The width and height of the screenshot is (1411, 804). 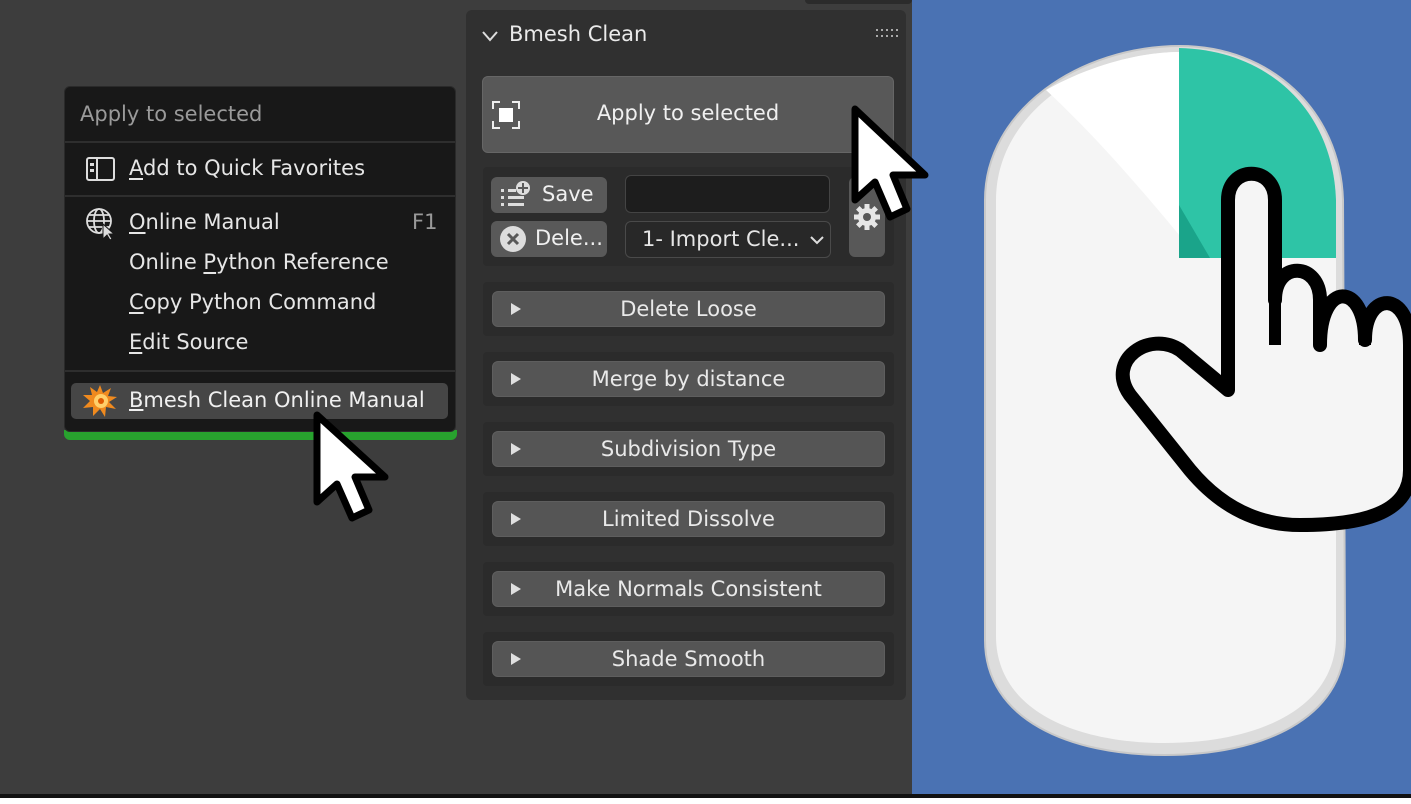 What do you see at coordinates (204, 222) in the screenshot?
I see `menu-item-online-manual: Online Manual` at bounding box center [204, 222].